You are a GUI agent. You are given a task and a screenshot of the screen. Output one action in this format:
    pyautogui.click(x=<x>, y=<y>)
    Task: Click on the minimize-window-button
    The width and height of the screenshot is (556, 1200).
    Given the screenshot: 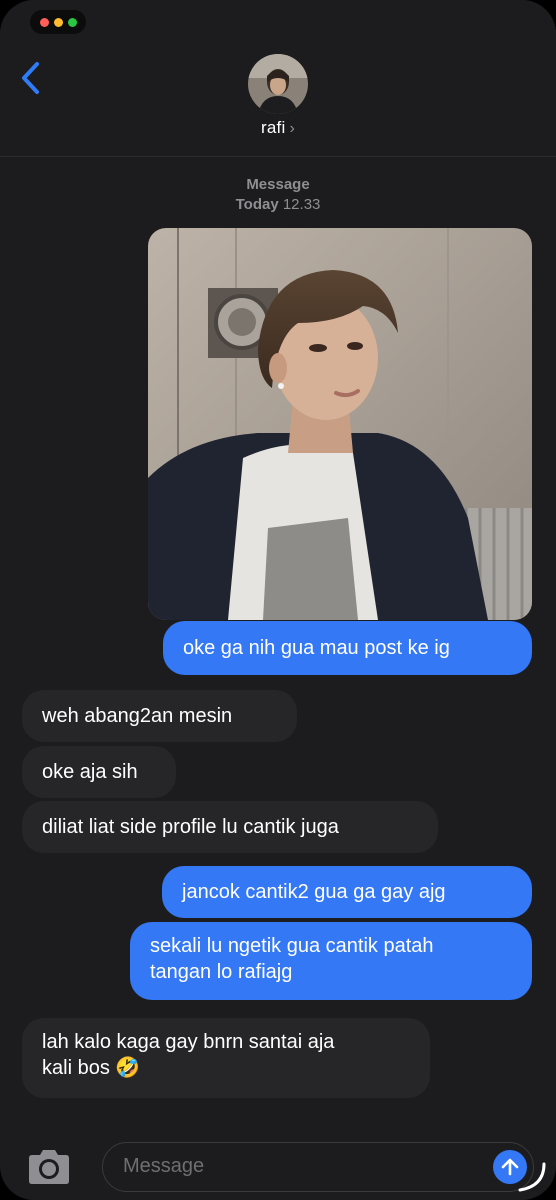 What is the action you would take?
    pyautogui.click(x=58, y=22)
    